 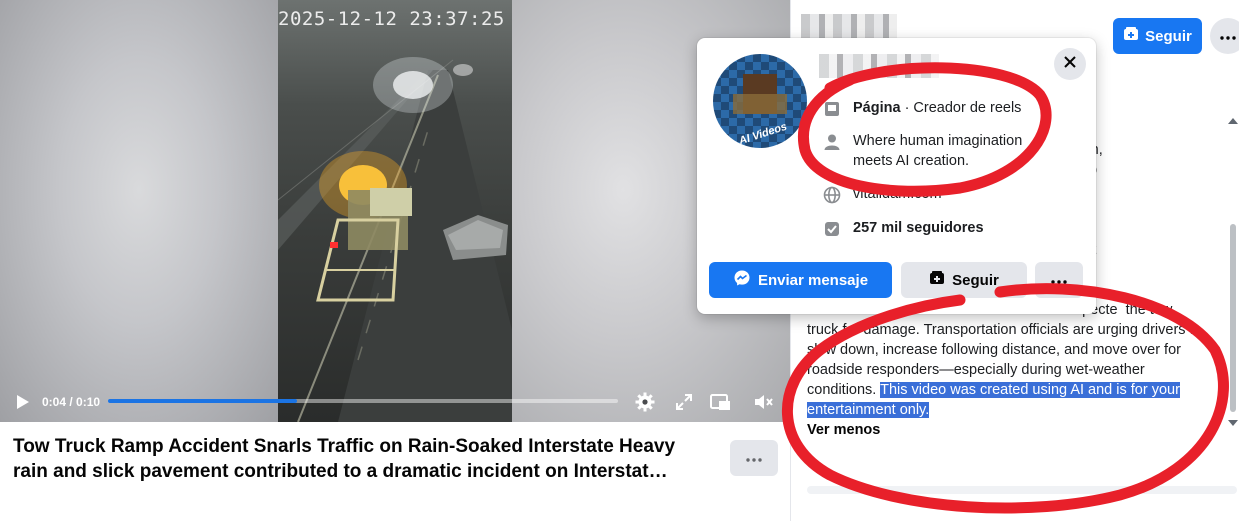 I want to click on card-row-website: vitalidam.com, so click(x=881, y=195).